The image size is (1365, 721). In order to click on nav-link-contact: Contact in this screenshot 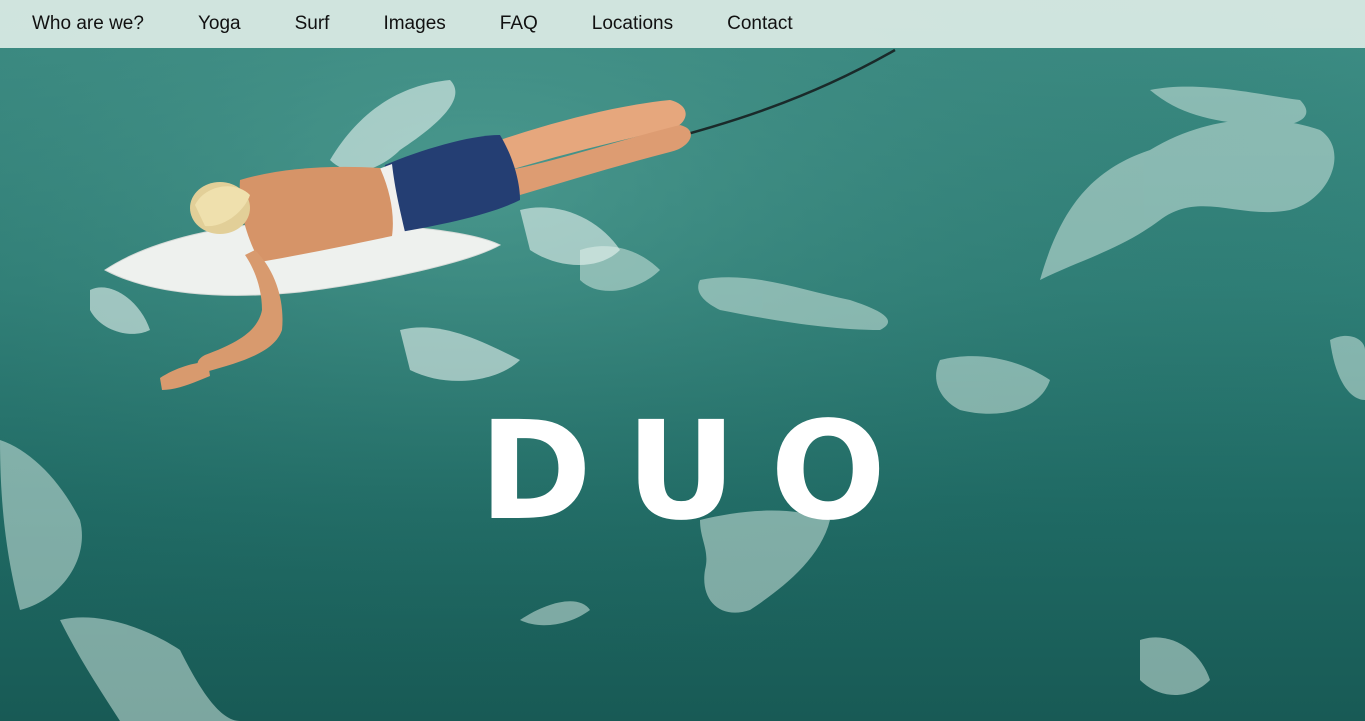, I will do `click(759, 24)`.